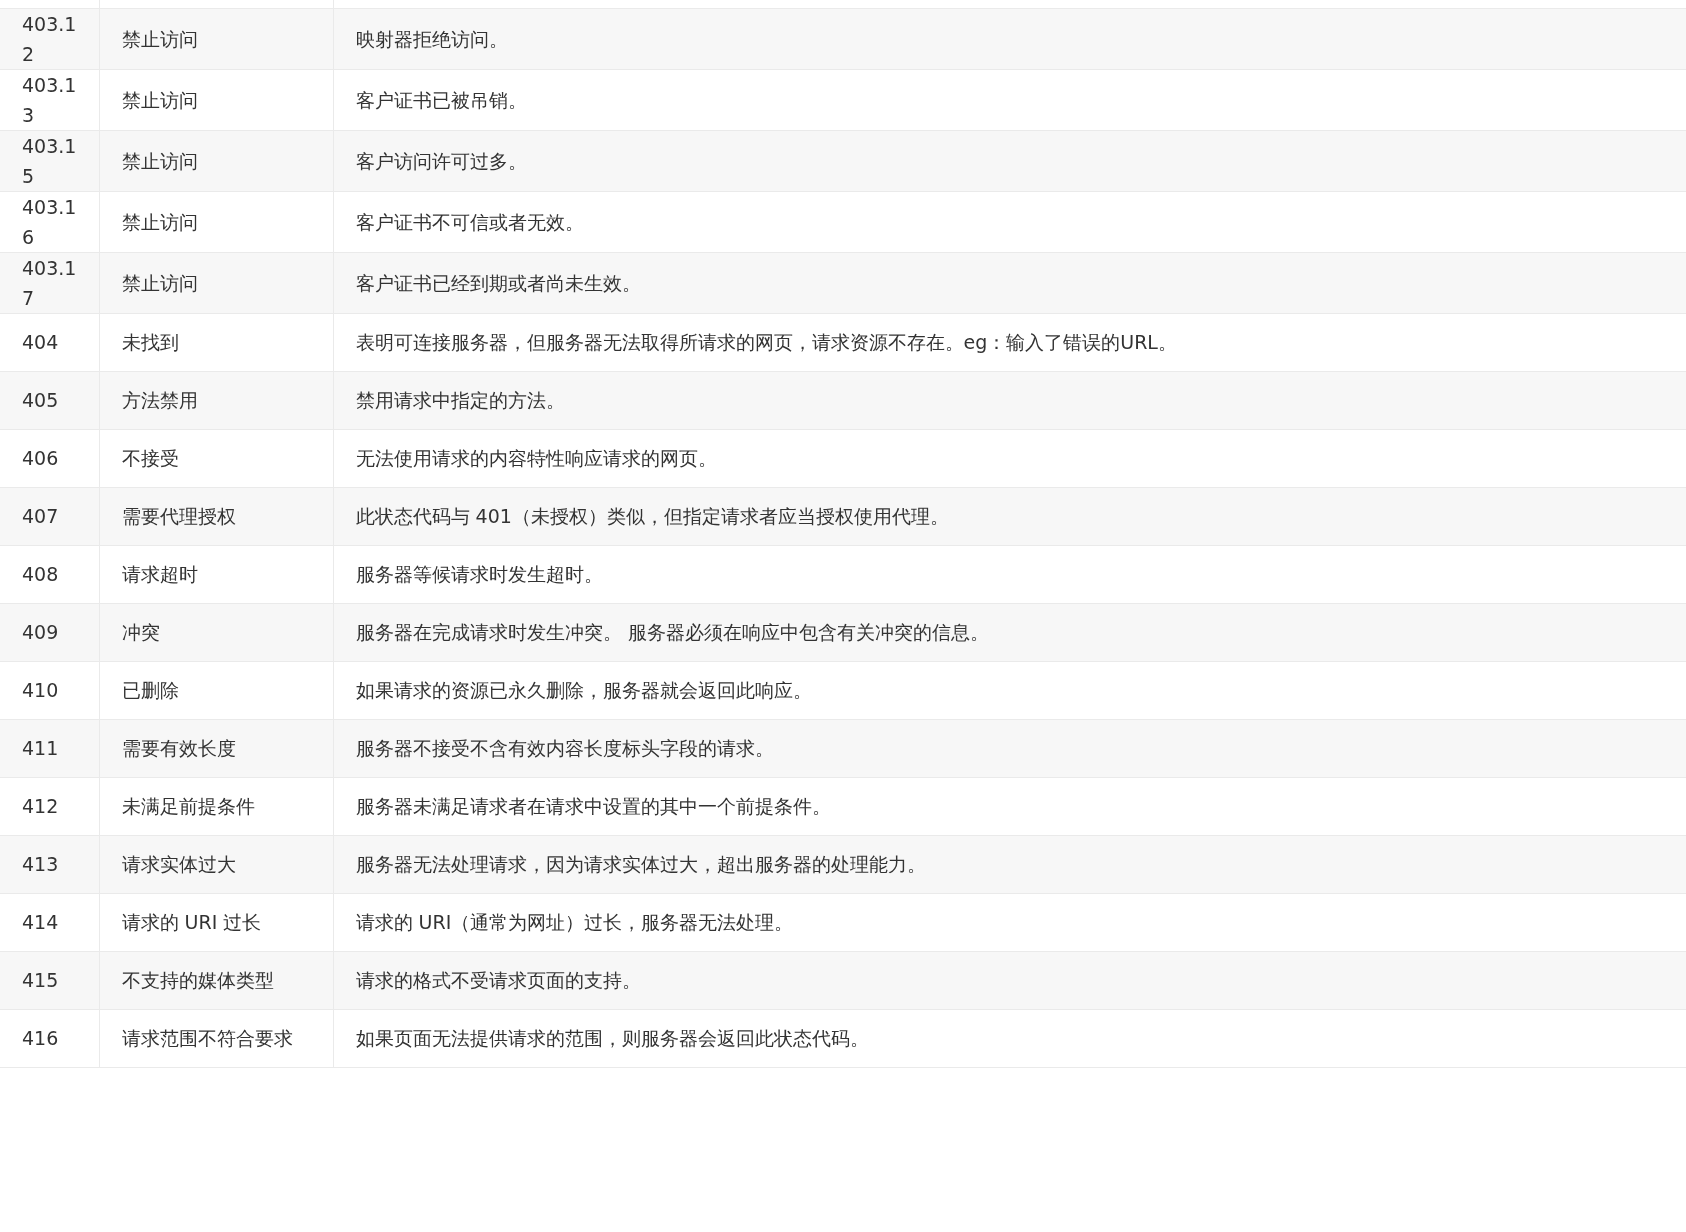 The image size is (1686, 1232). Describe the element at coordinates (150, 690) in the screenshot. I see `status-name: 已删除` at that location.